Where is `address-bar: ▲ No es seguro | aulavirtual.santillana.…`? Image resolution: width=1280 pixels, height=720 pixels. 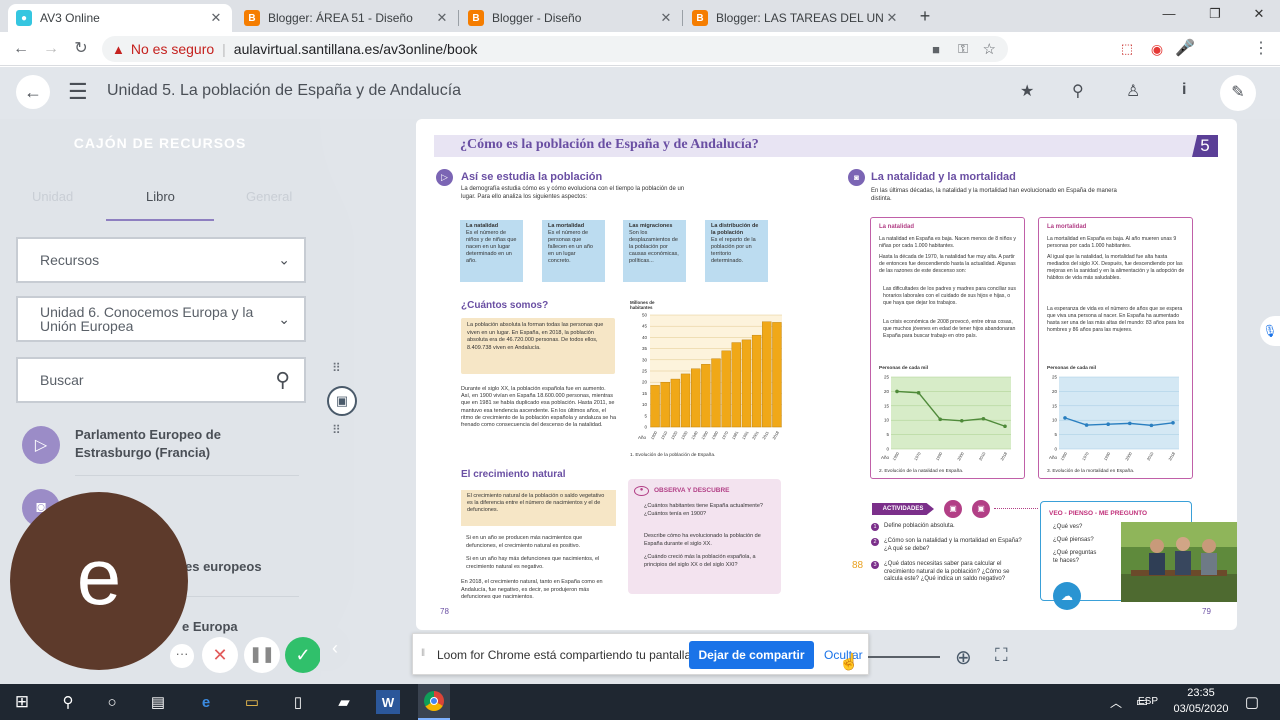 address-bar: ▲ No es seguro | aulavirtual.santillana.… is located at coordinates (555, 49).